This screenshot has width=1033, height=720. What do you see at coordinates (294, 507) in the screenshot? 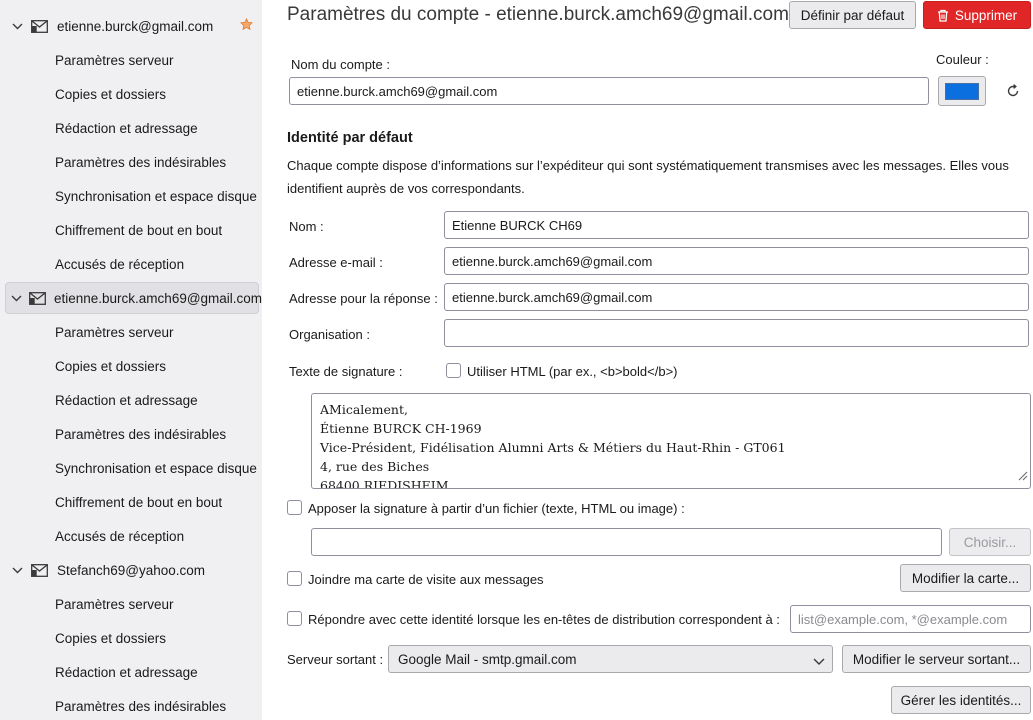
I see `signature-file-checkbox` at bounding box center [294, 507].